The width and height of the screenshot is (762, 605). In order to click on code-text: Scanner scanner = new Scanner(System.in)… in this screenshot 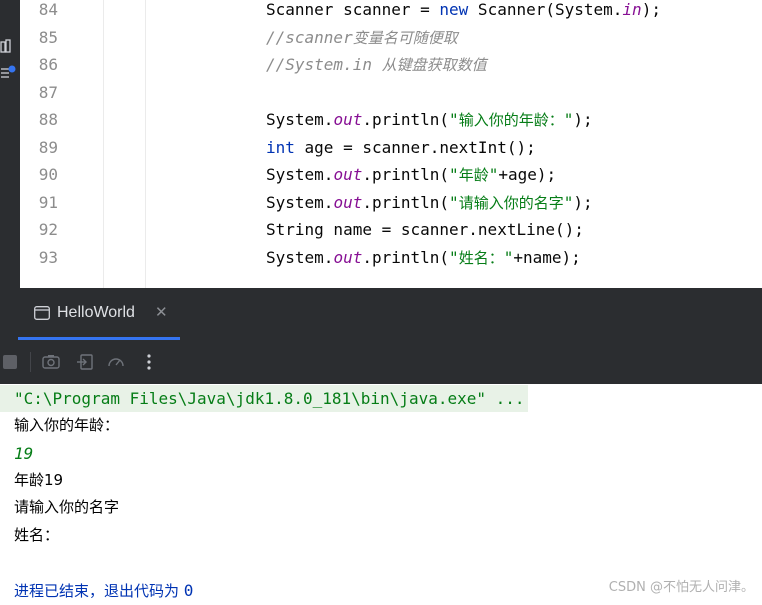, I will do `click(463, 11)`.